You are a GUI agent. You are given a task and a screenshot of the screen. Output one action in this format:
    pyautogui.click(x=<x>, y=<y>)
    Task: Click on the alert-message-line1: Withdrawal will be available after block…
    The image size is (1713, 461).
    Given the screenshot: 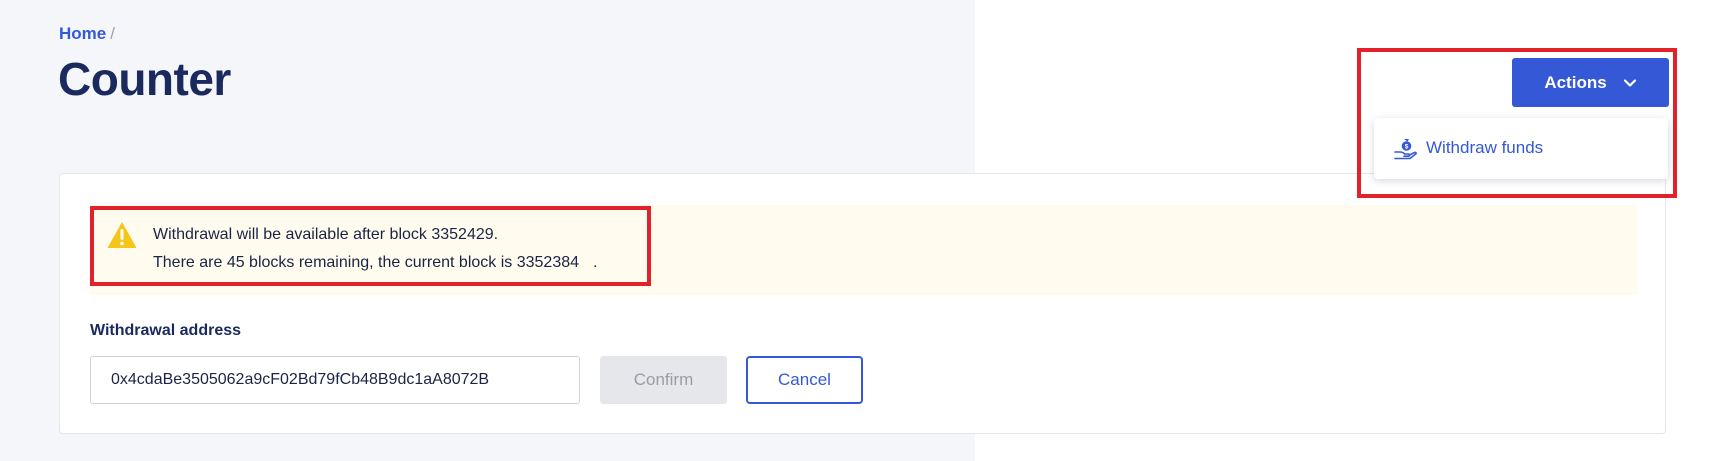 What is the action you would take?
    pyautogui.click(x=326, y=234)
    